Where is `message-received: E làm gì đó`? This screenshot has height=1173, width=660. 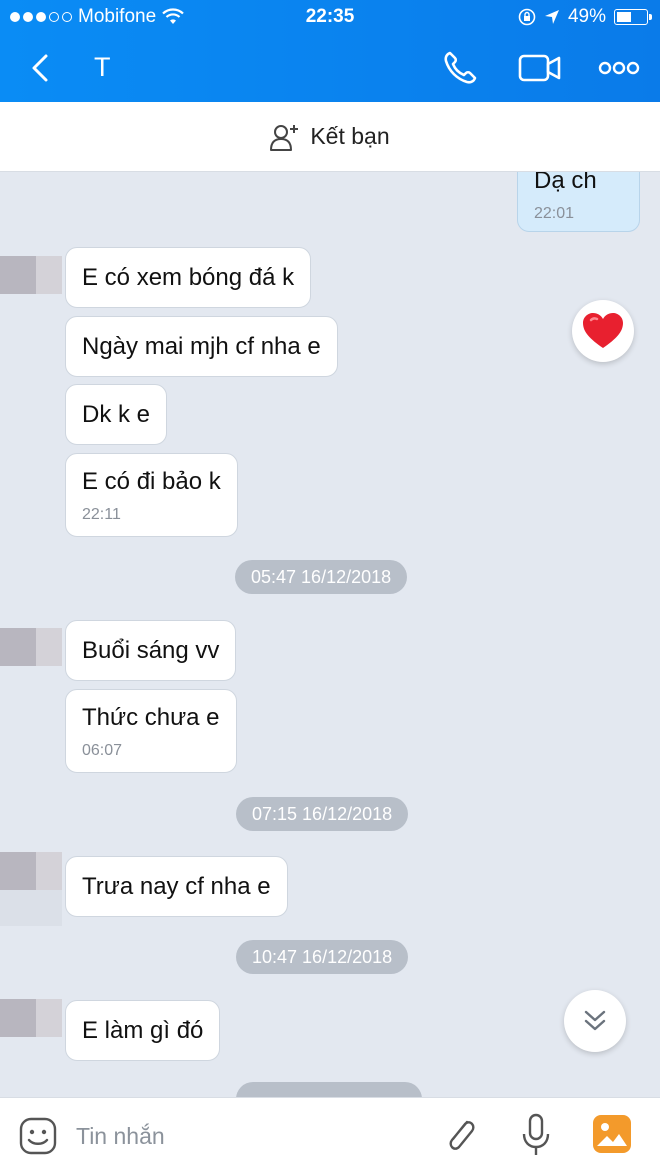
message-received: E làm gì đó is located at coordinates (143, 1030).